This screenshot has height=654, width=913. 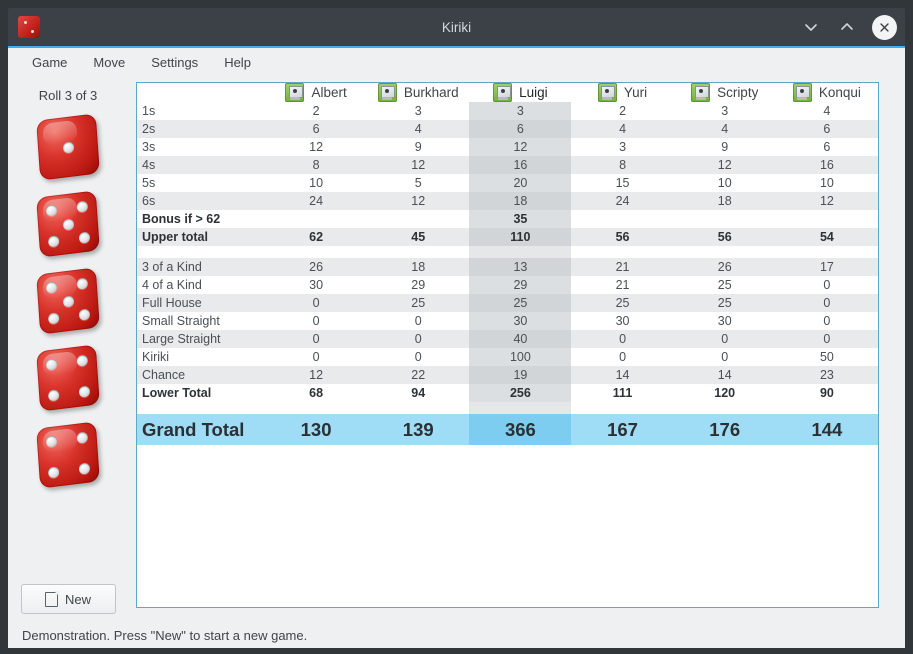 What do you see at coordinates (826, 92) in the screenshot?
I see `player-column-header-konqui: Konqui` at bounding box center [826, 92].